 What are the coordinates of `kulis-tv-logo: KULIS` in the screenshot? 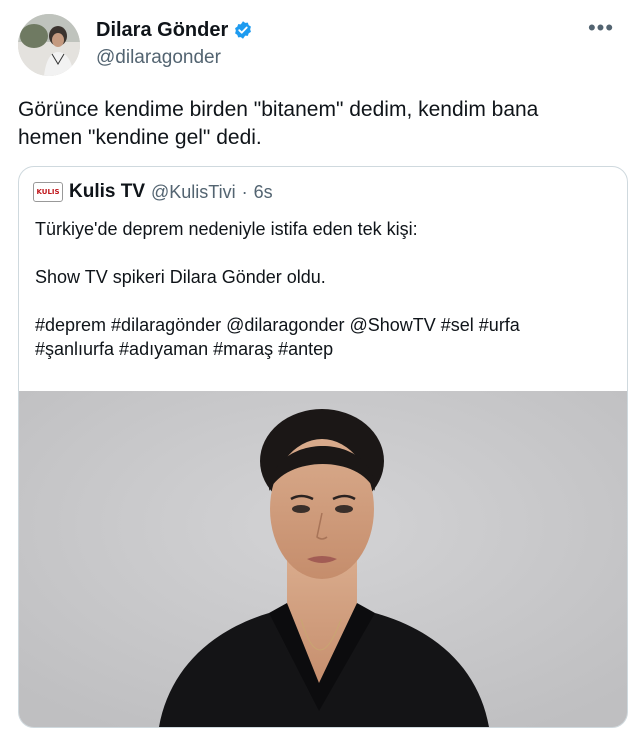 It's located at (48, 192).